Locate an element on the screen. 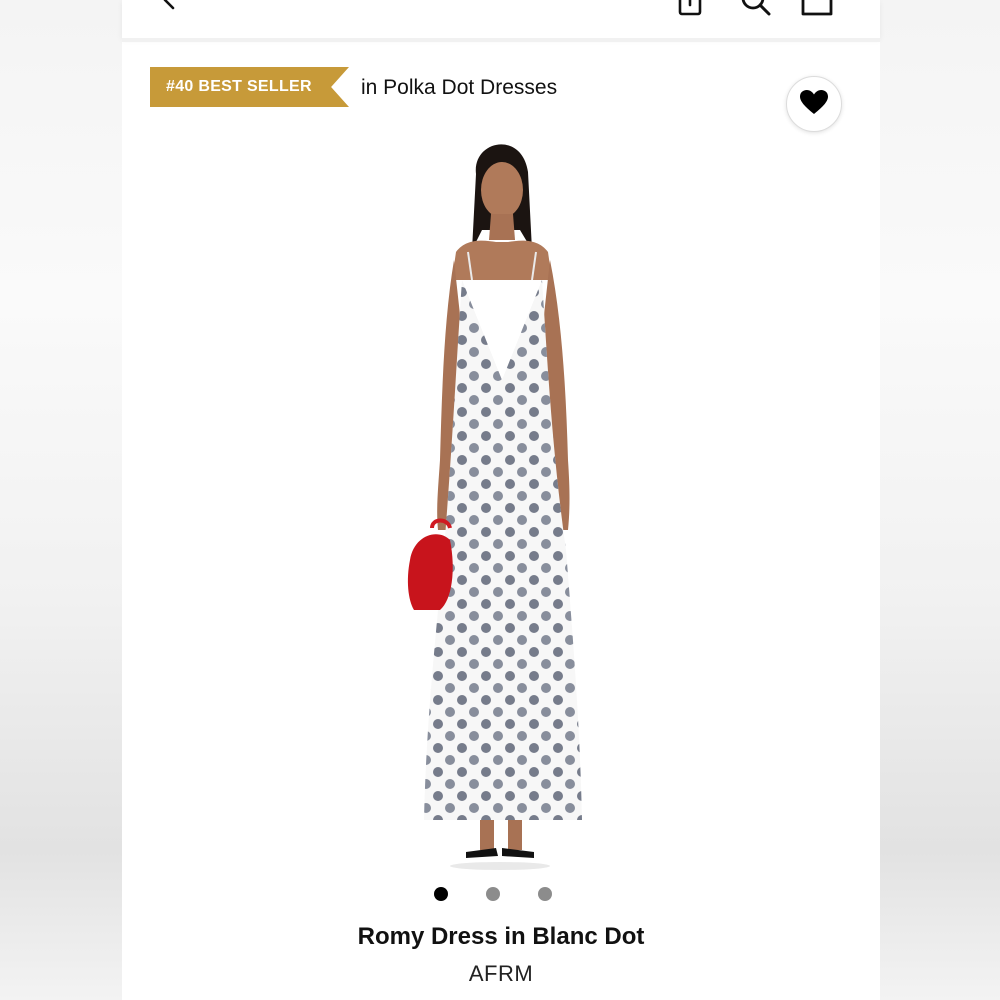 This screenshot has width=1000, height=1000. product-brand: AFRM is located at coordinates (501, 974).